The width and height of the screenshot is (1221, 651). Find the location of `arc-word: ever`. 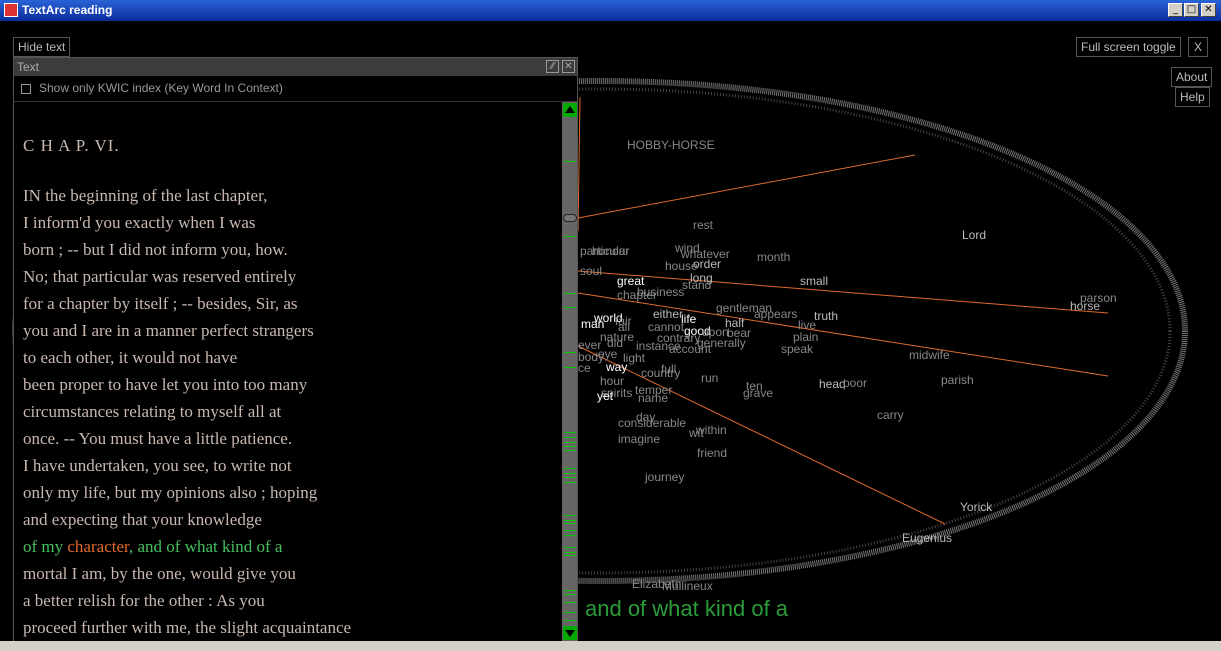

arc-word: ever is located at coordinates (589, 345).